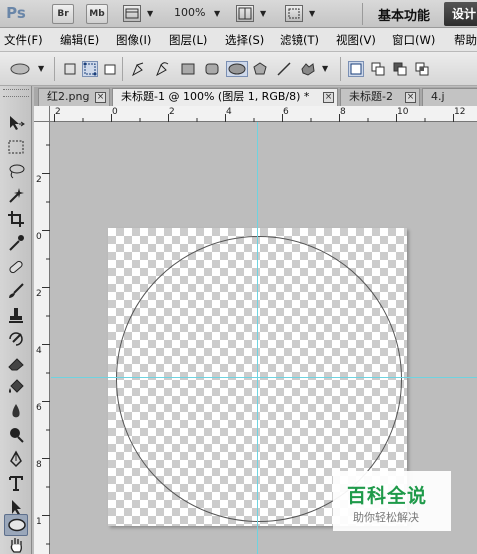 Image resolution: width=477 pixels, height=554 pixels. I want to click on lasso-tool-icon, so click(16, 171).